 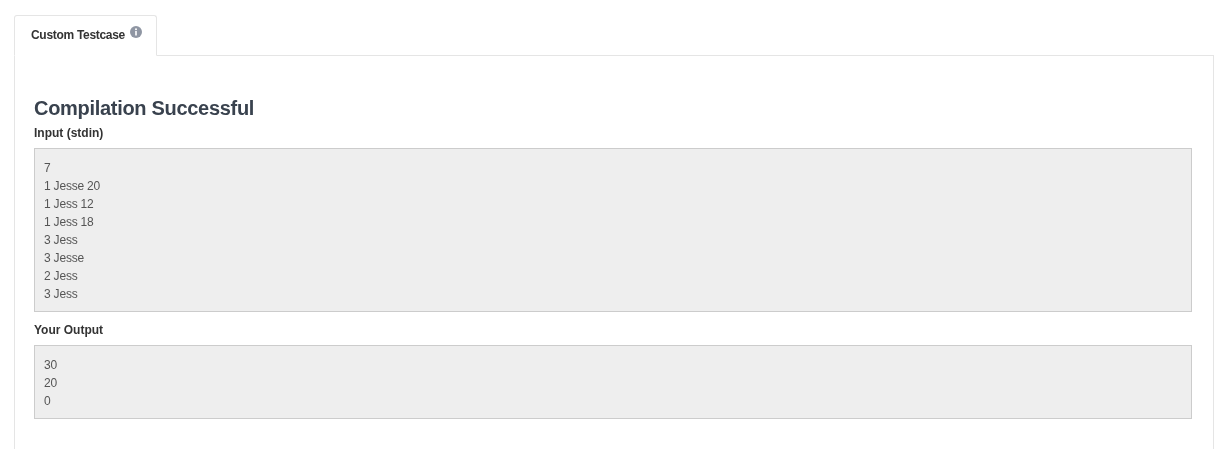 What do you see at coordinates (48, 168) in the screenshot?
I see `console-line: 7` at bounding box center [48, 168].